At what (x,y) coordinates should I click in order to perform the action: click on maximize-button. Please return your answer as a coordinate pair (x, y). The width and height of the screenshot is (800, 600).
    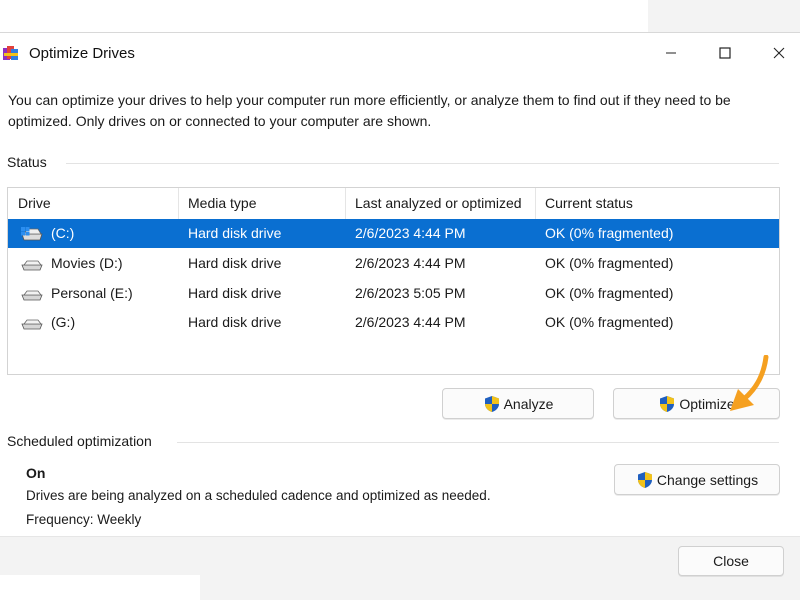
    Looking at the image, I should click on (725, 53).